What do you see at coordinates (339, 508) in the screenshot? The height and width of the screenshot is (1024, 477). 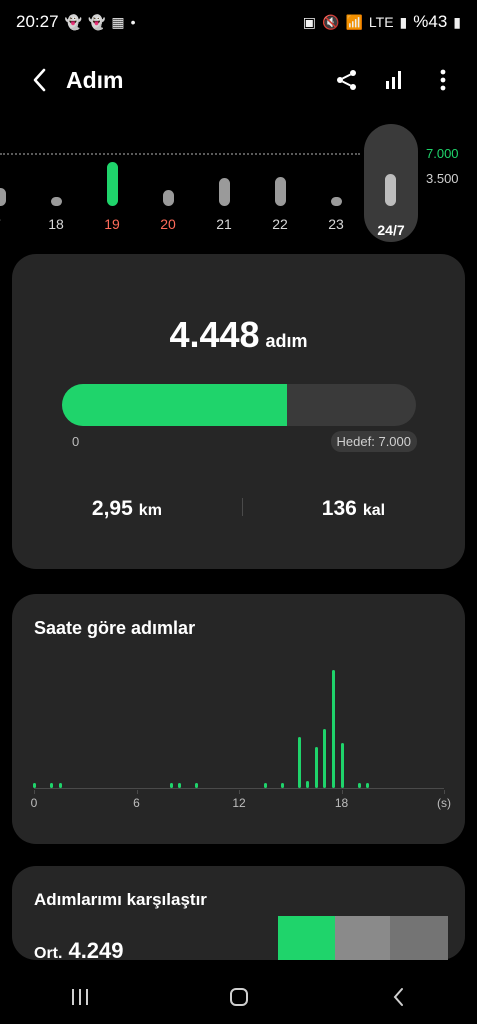 I see `calories-value: 136` at bounding box center [339, 508].